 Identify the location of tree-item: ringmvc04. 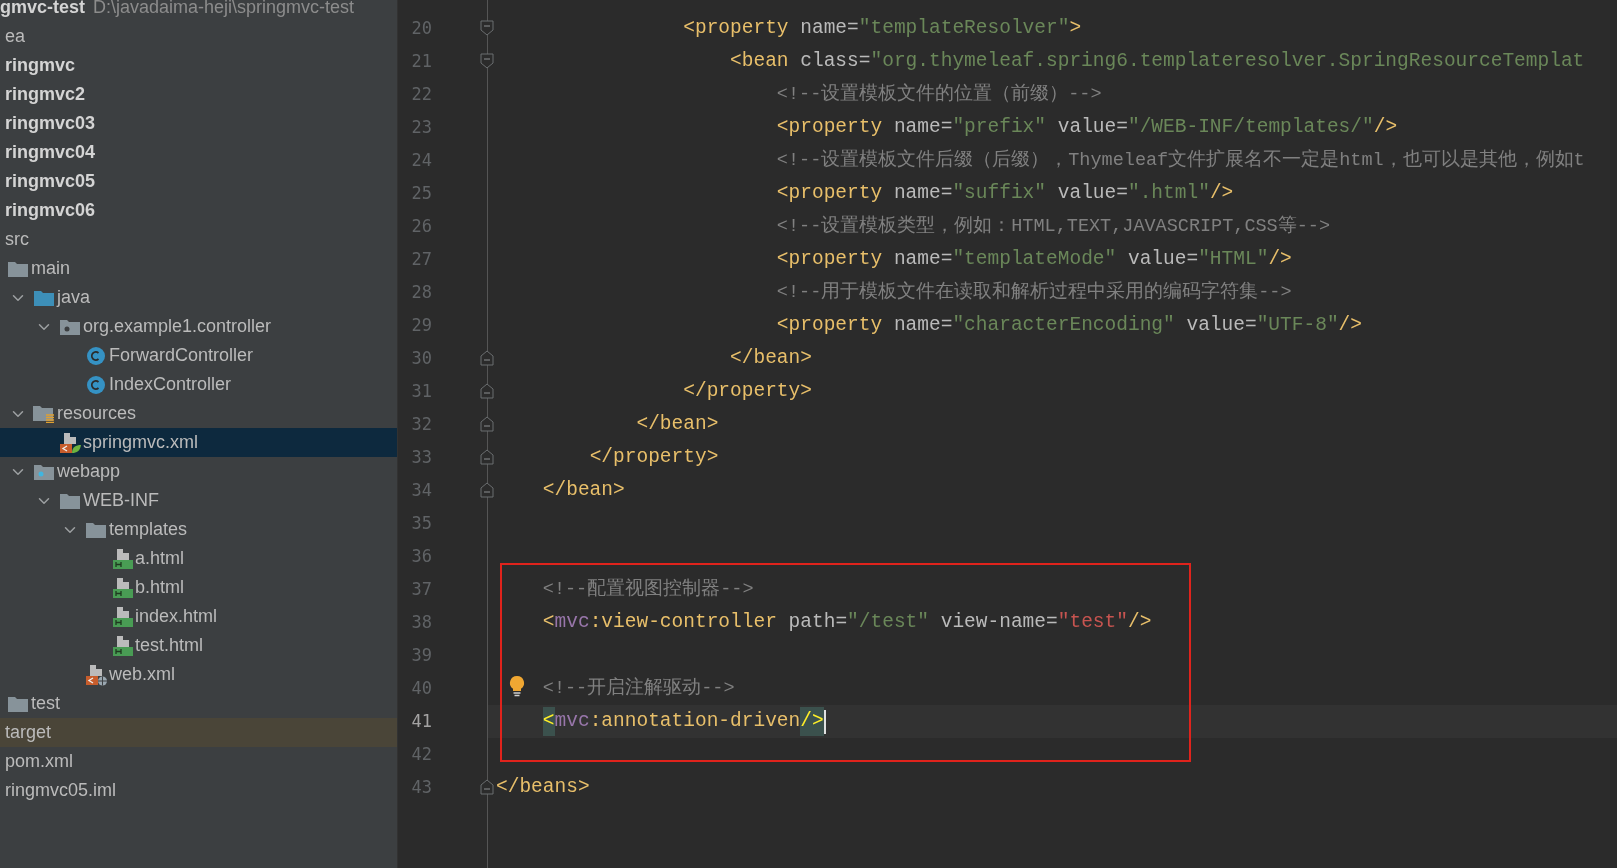
(198, 152).